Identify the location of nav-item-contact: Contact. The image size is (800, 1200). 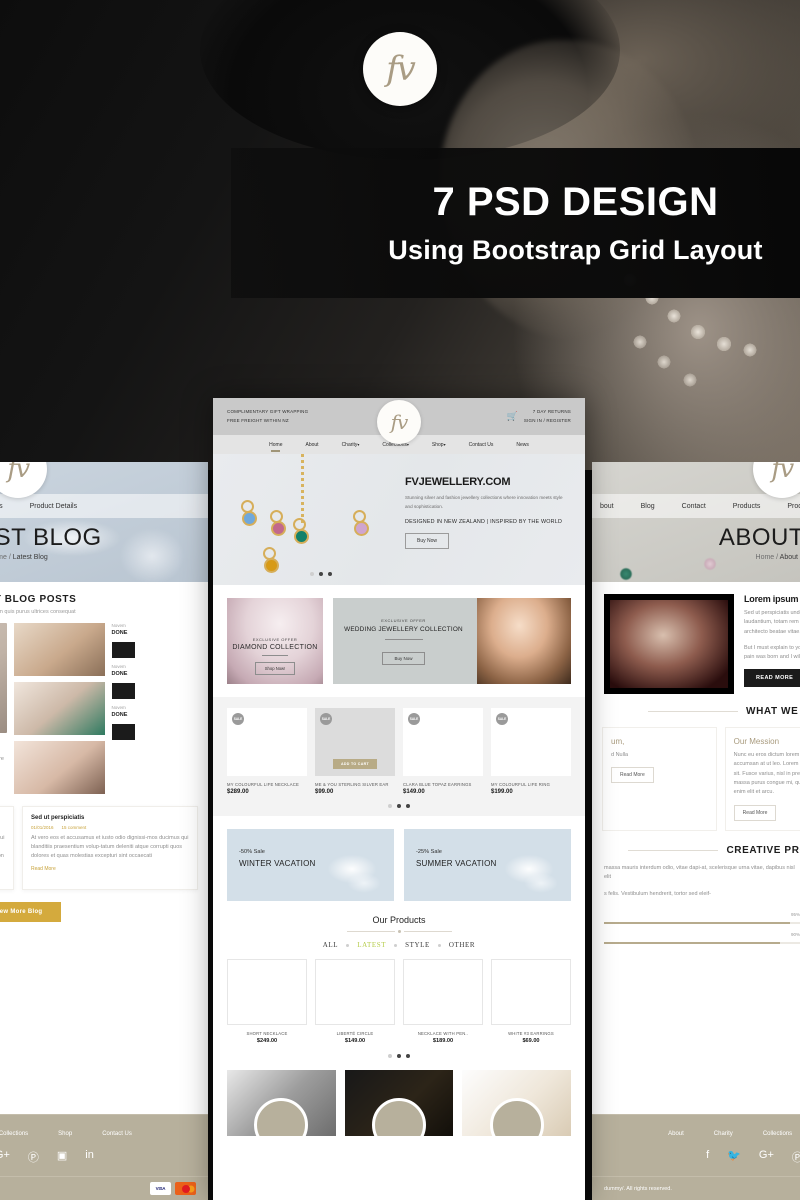
(694, 506).